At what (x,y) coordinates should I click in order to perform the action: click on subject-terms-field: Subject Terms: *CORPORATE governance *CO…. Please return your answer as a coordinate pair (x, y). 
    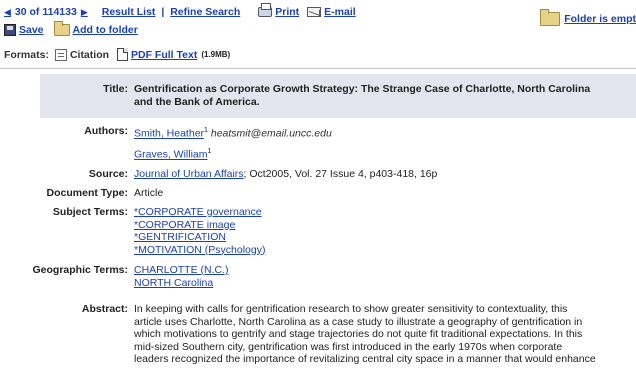
    Looking at the image, I should click on (133, 231).